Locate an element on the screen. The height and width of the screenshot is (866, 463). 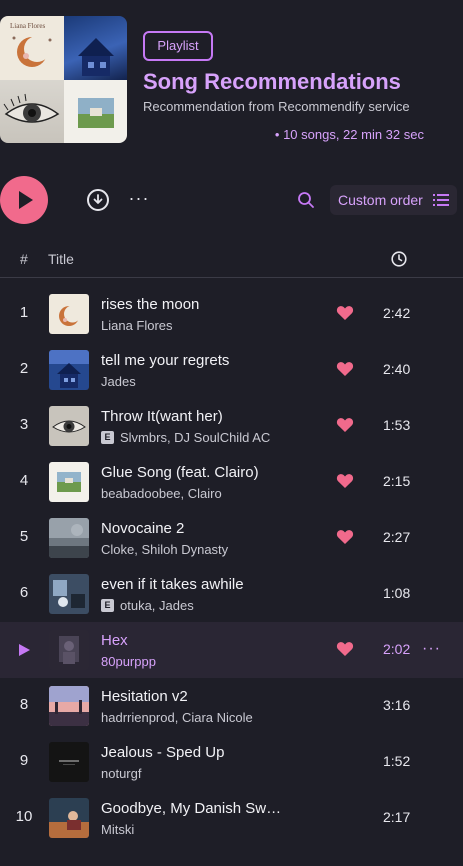
search-icon is located at coordinates (306, 200).